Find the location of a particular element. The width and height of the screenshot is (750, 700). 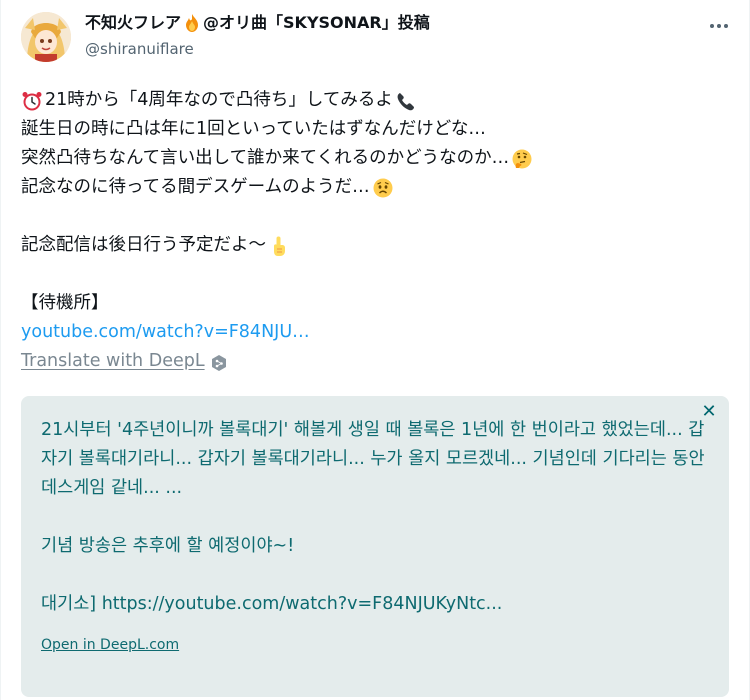

more-horizontal-icon is located at coordinates (719, 26).